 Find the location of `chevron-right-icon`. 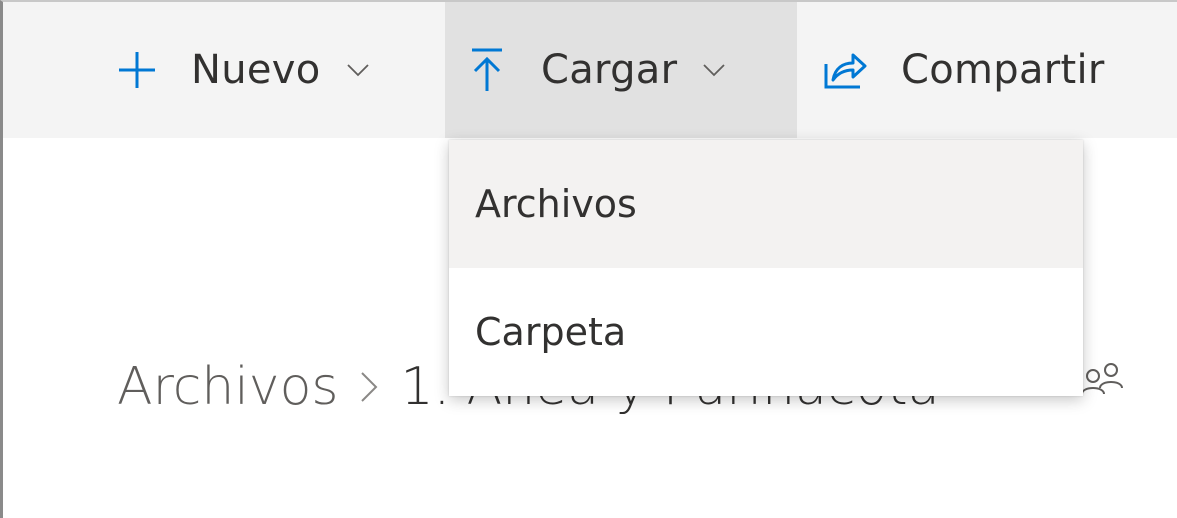

chevron-right-icon is located at coordinates (369, 387).